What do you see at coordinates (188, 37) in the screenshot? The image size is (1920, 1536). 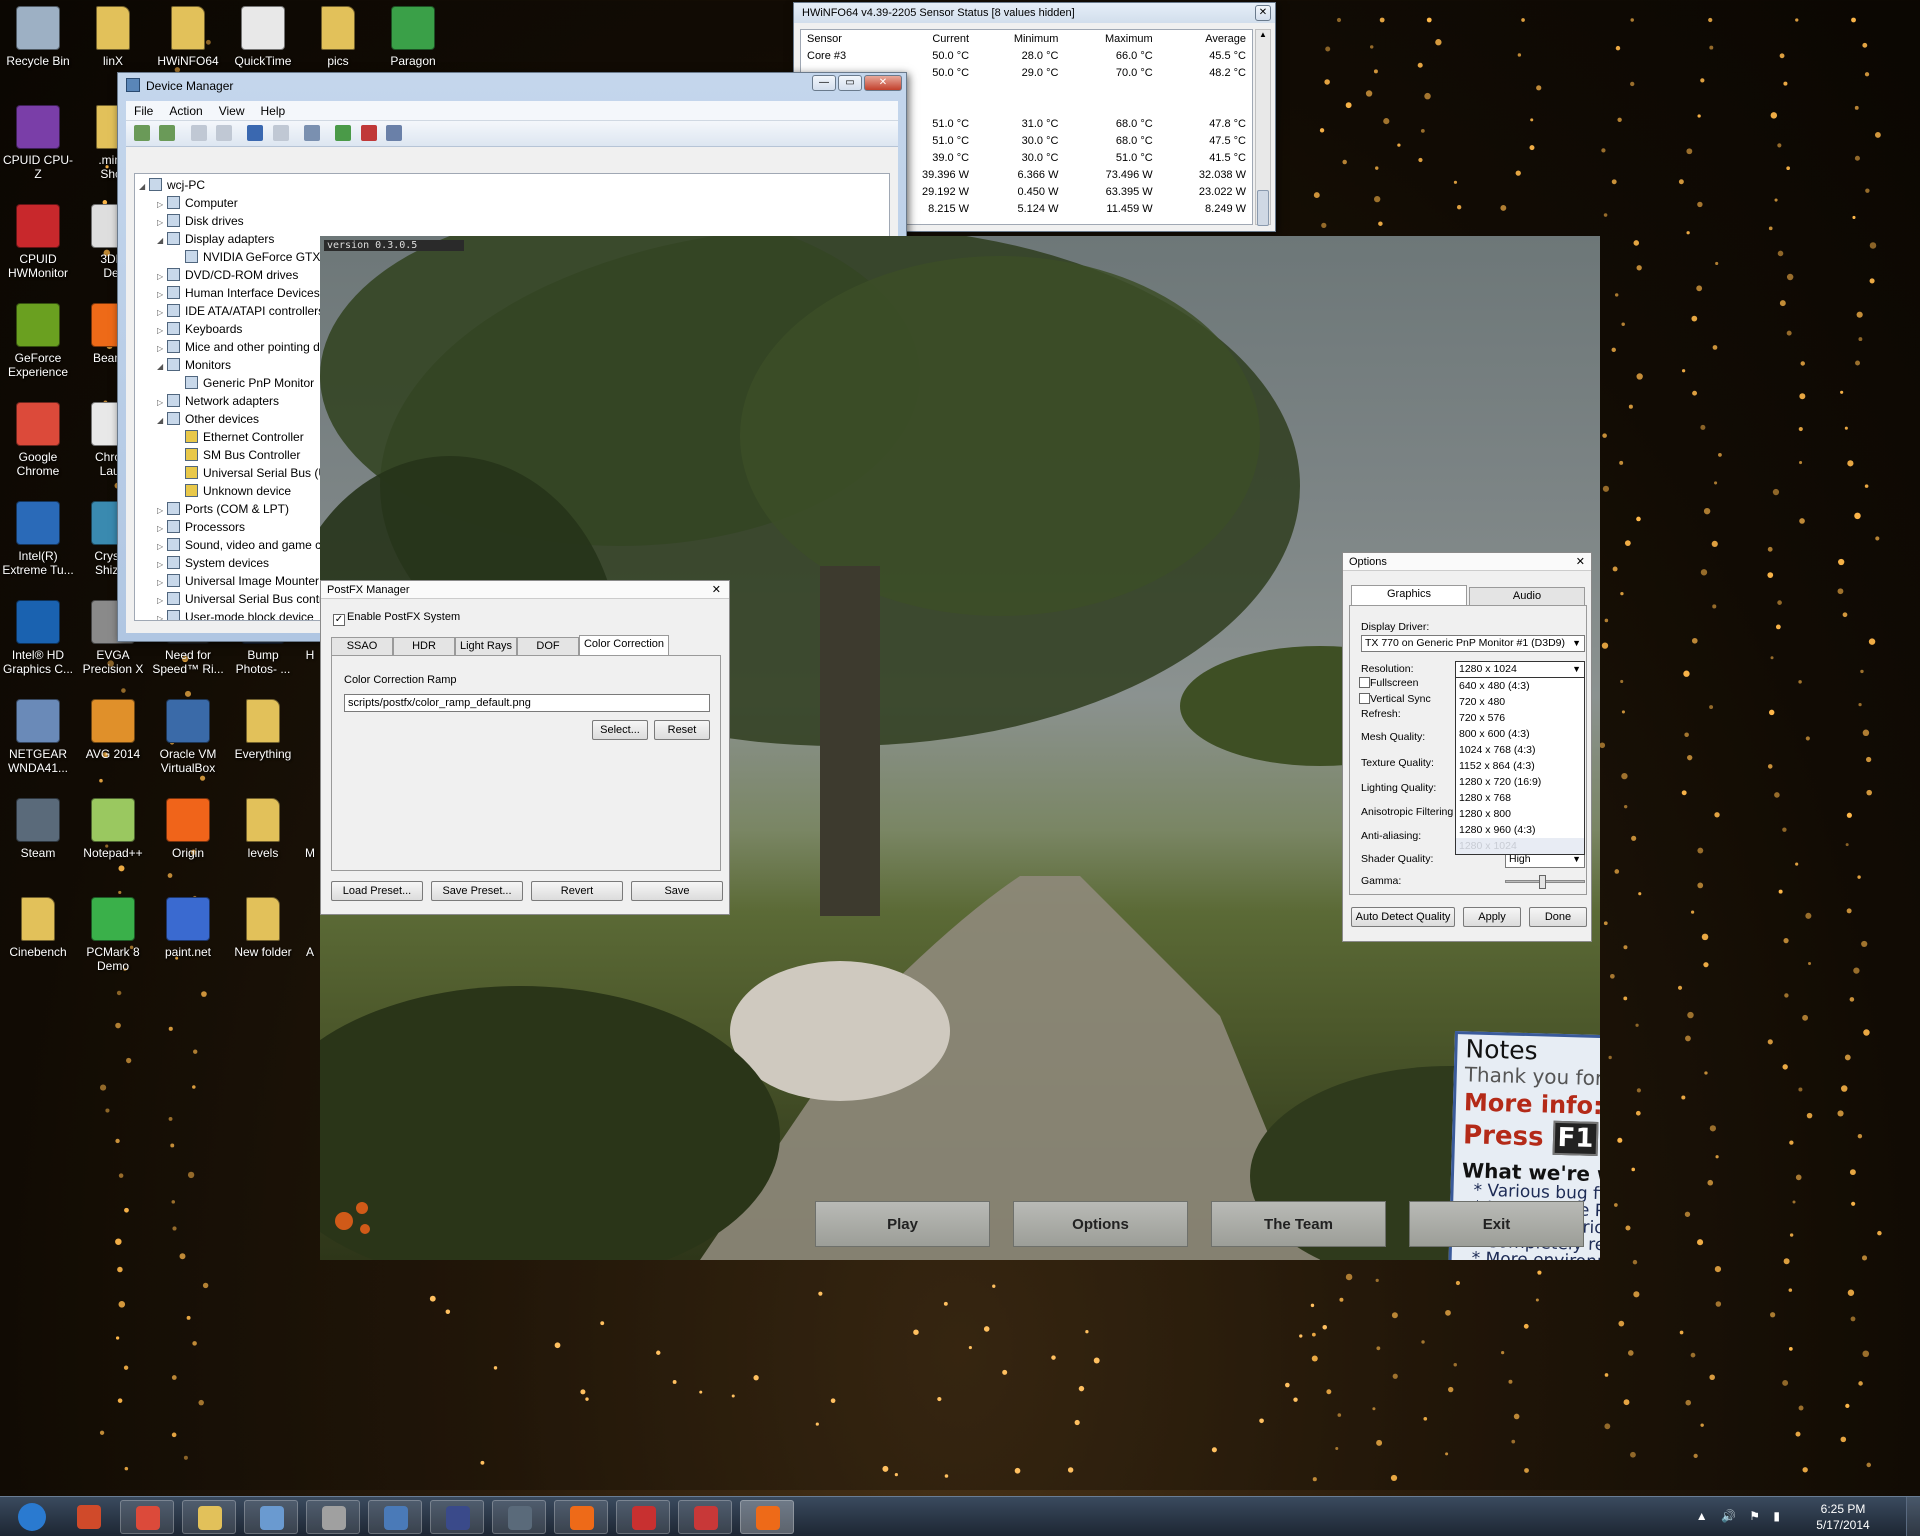 I see `desktop-icon: HWiNFO64` at bounding box center [188, 37].